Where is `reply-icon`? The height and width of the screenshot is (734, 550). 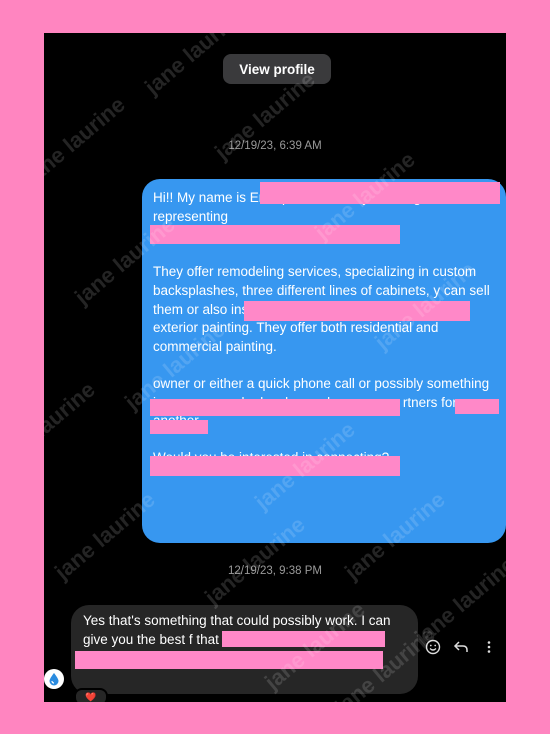
reply-icon is located at coordinates (461, 647).